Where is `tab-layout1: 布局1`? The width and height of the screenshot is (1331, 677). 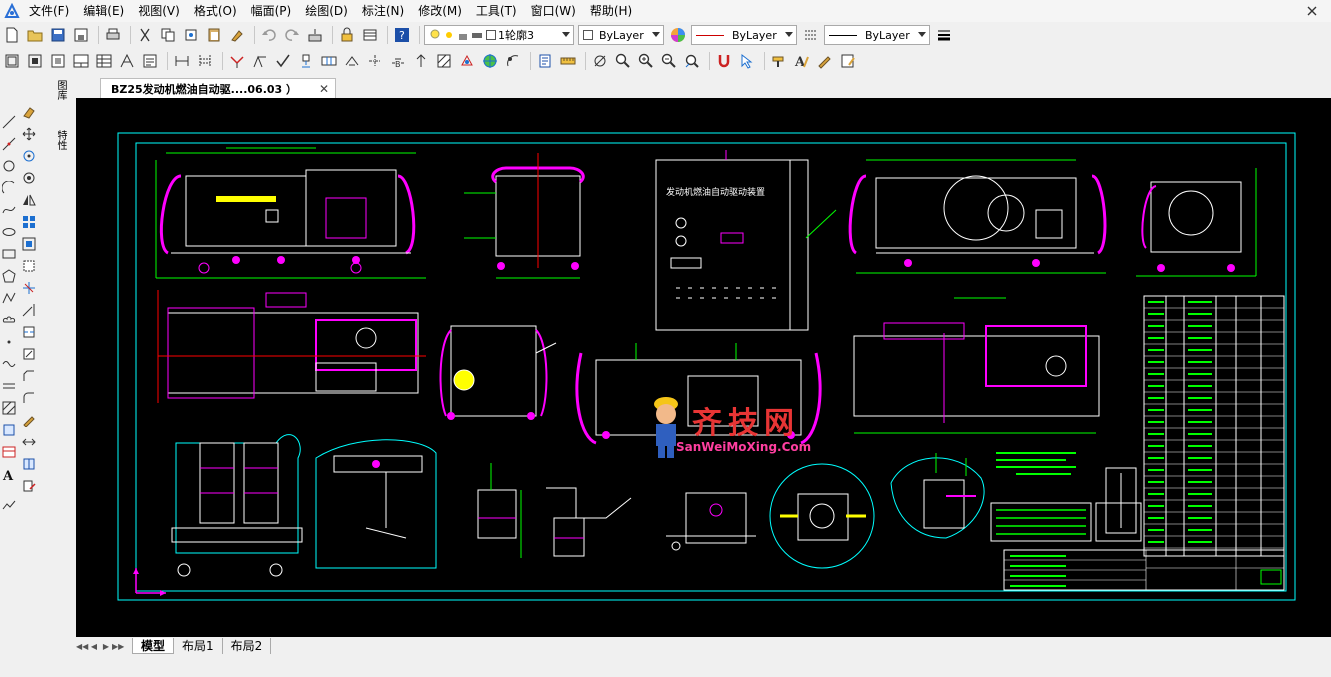 tab-layout1: 布局1 is located at coordinates (198, 646).